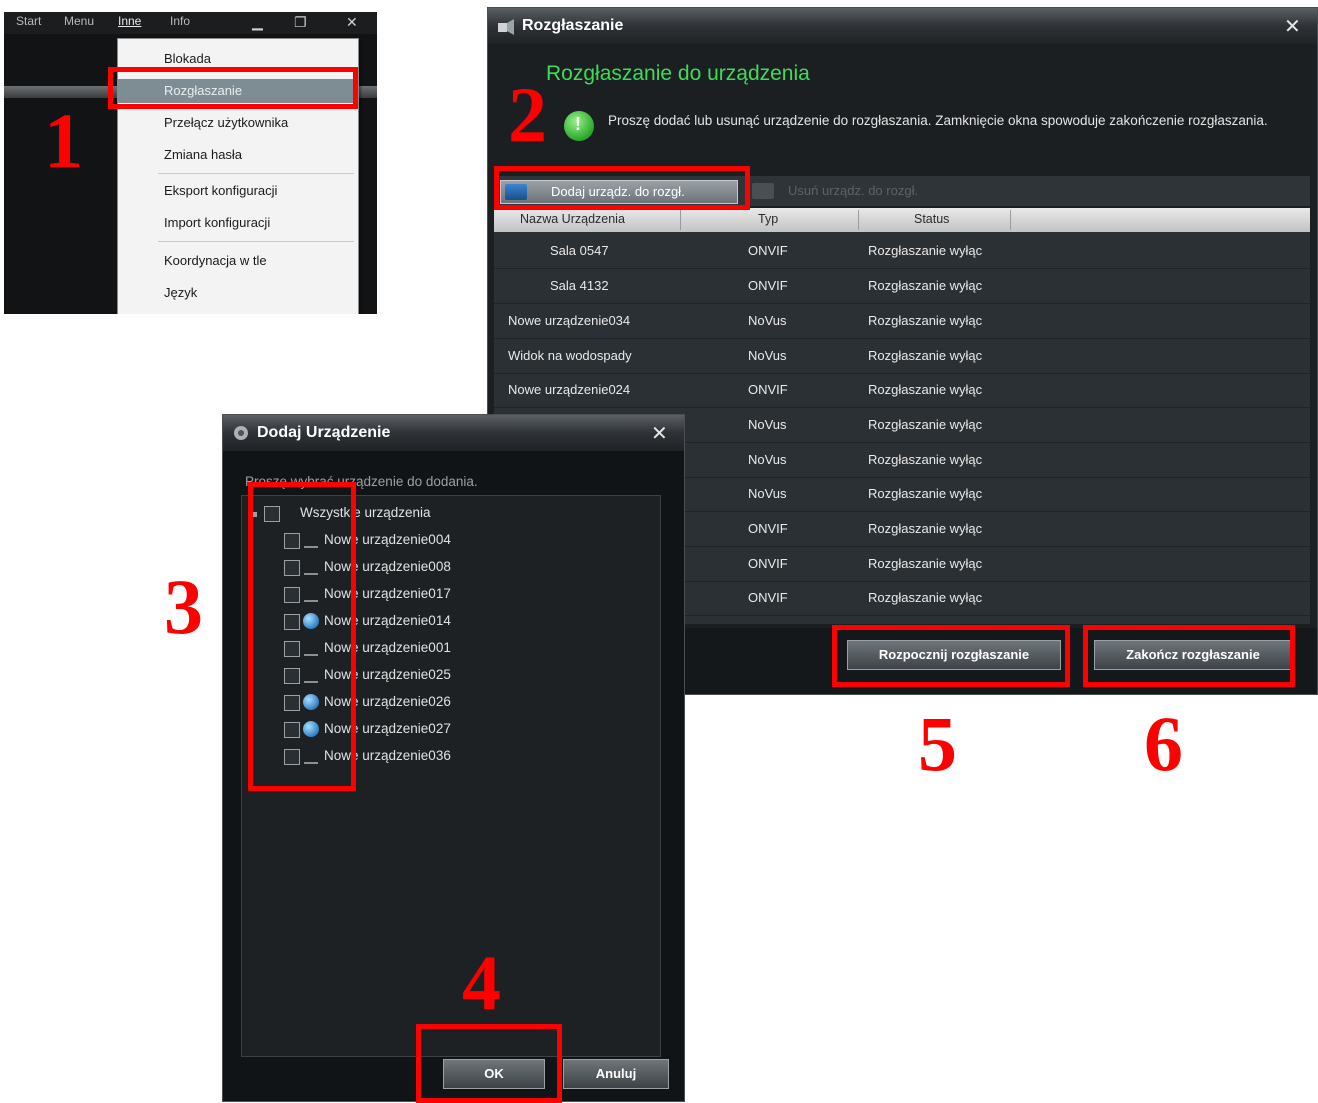 This screenshot has height=1103, width=1318. Describe the element at coordinates (241, 433) in the screenshot. I see `device-icon` at that location.